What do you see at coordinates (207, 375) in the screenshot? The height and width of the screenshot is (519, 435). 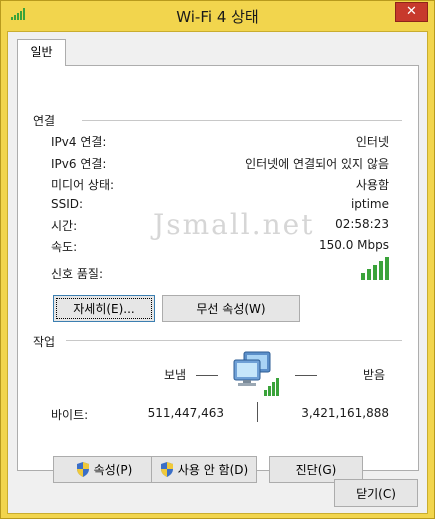 I see `sent-line` at bounding box center [207, 375].